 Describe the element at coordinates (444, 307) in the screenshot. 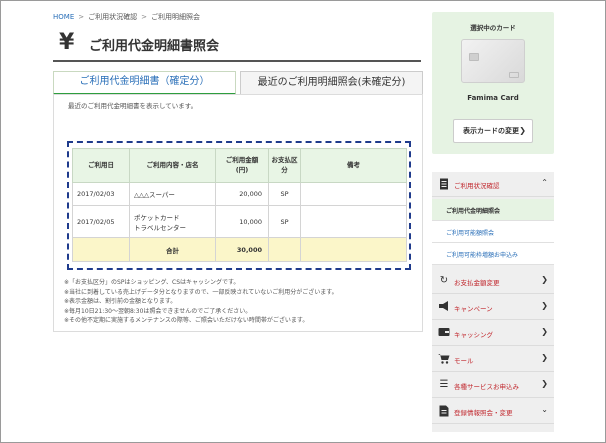

I see `megaphone-icon` at that location.